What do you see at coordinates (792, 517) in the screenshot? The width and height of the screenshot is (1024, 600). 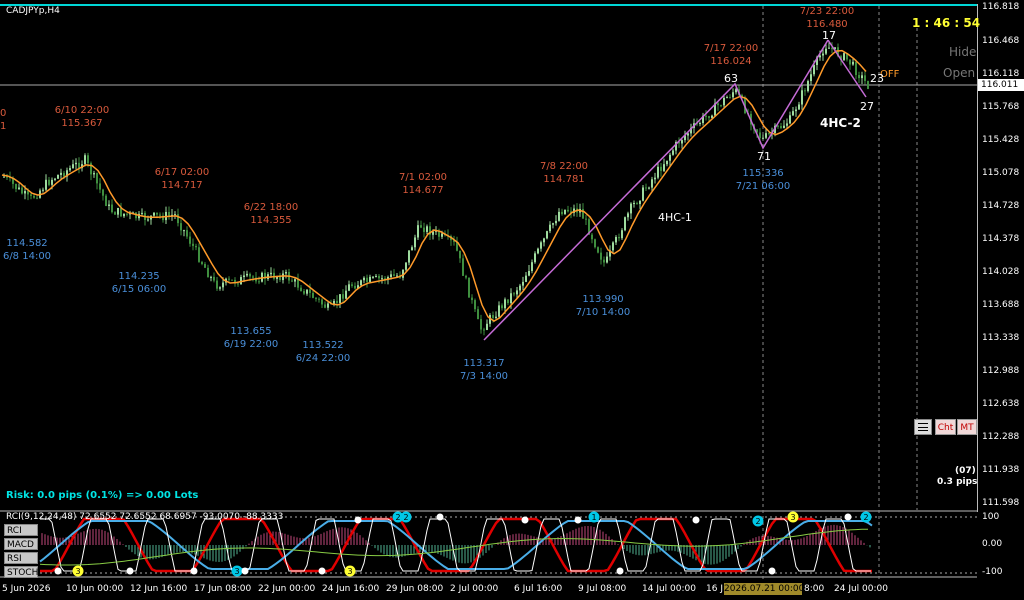 I see `indicator-marker-number: 3` at bounding box center [792, 517].